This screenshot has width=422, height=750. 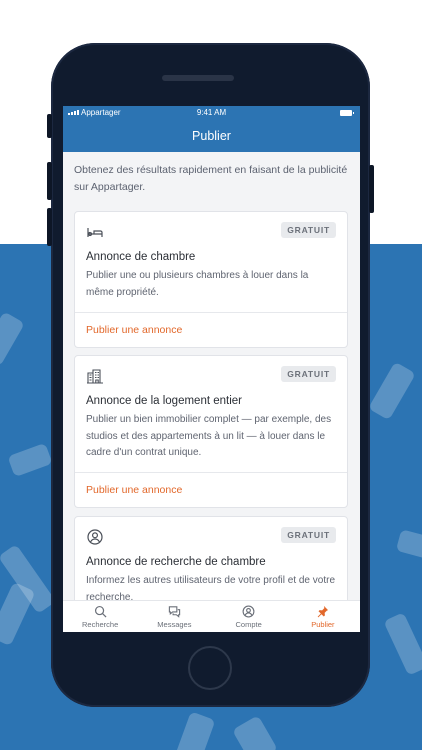 I want to click on page-title: Publier, so click(x=211, y=136).